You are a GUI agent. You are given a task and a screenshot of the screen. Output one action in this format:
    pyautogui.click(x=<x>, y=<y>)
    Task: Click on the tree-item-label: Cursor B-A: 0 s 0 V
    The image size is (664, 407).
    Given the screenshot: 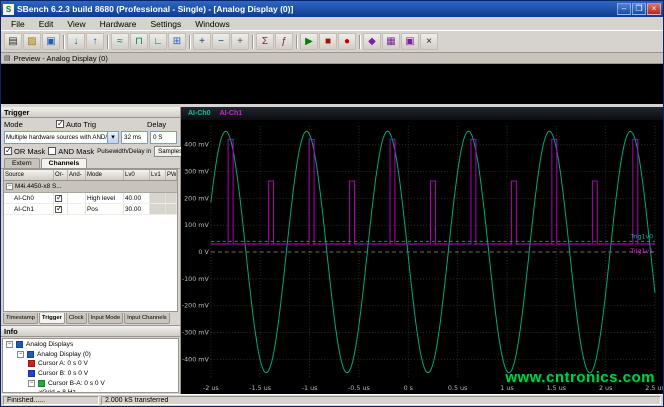 What is the action you would take?
    pyautogui.click(x=76, y=383)
    